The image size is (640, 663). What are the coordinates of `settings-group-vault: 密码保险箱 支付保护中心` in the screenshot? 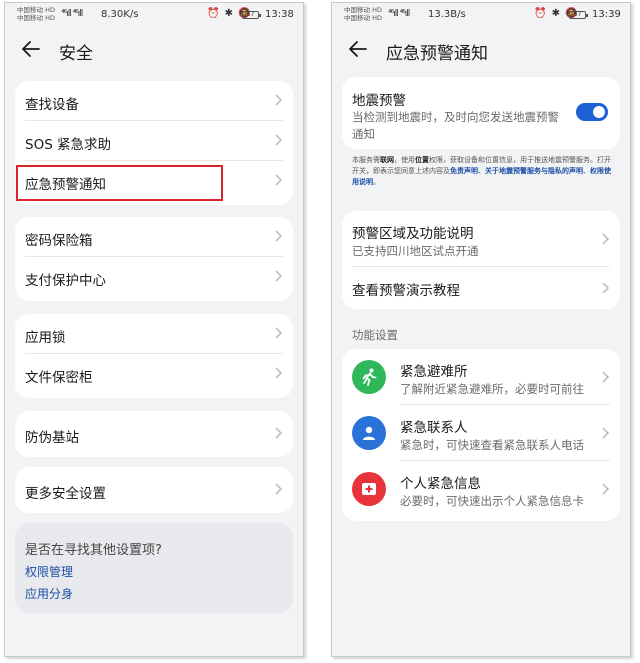 It's located at (154, 259).